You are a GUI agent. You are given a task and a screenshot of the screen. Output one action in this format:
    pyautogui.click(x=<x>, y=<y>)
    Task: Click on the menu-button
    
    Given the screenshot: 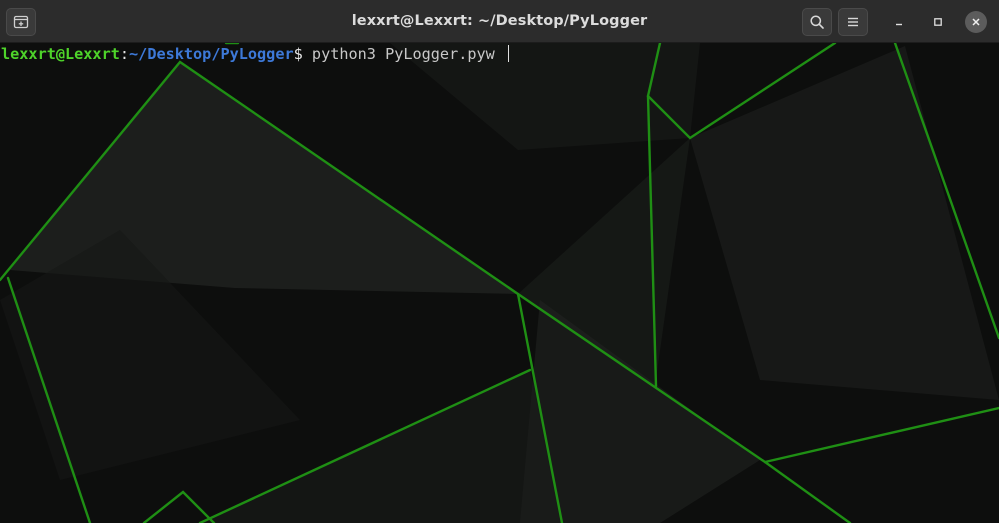 What is the action you would take?
    pyautogui.click(x=853, y=22)
    